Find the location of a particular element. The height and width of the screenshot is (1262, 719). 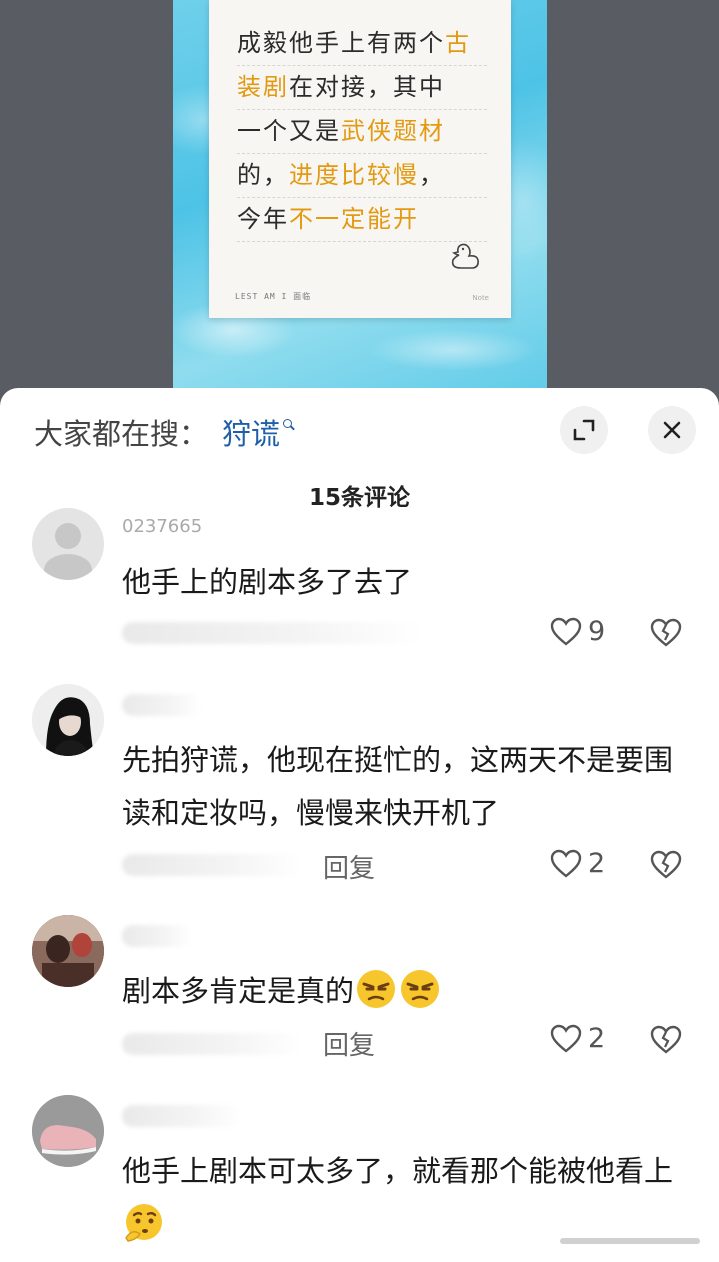

note-plain-text: ， is located at coordinates (432, 175).